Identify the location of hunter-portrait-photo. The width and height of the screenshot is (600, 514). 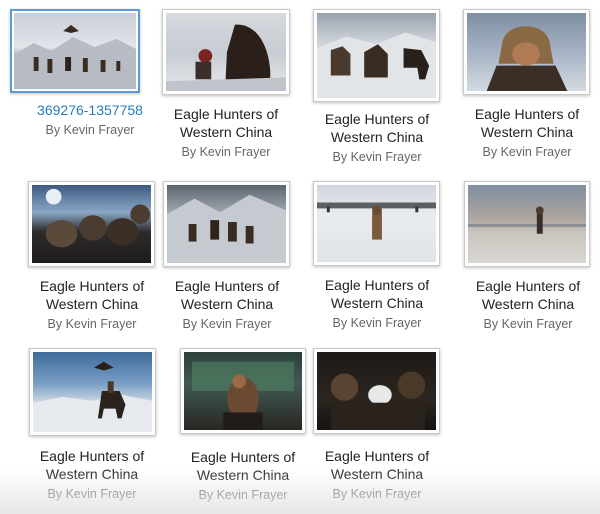
(526, 52).